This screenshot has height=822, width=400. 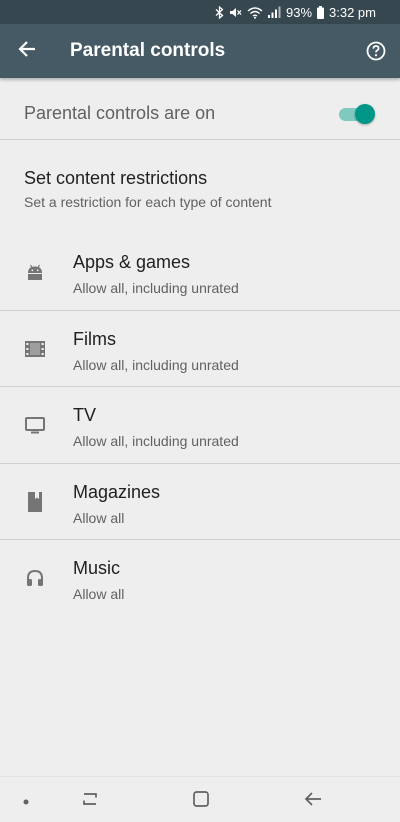 I want to click on back-icon, so click(x=313, y=801).